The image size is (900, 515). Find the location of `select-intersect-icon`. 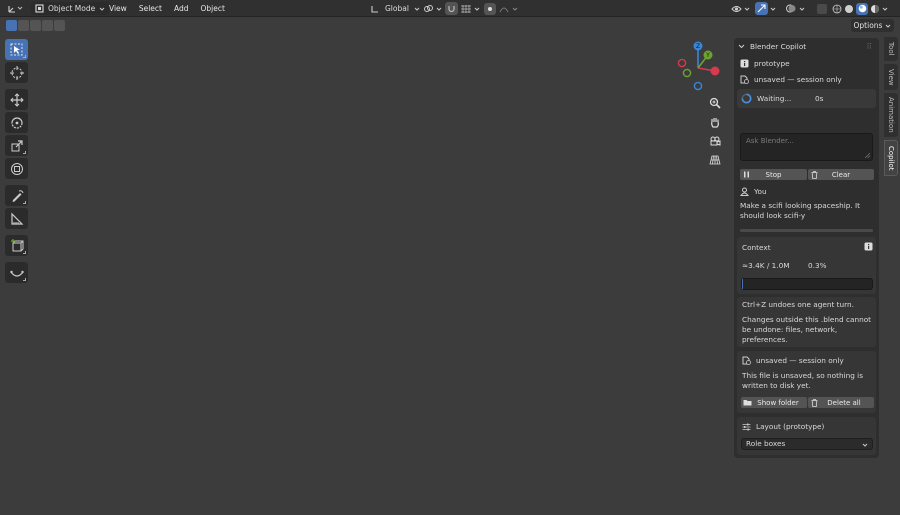

select-intersect-icon is located at coordinates (59, 25).